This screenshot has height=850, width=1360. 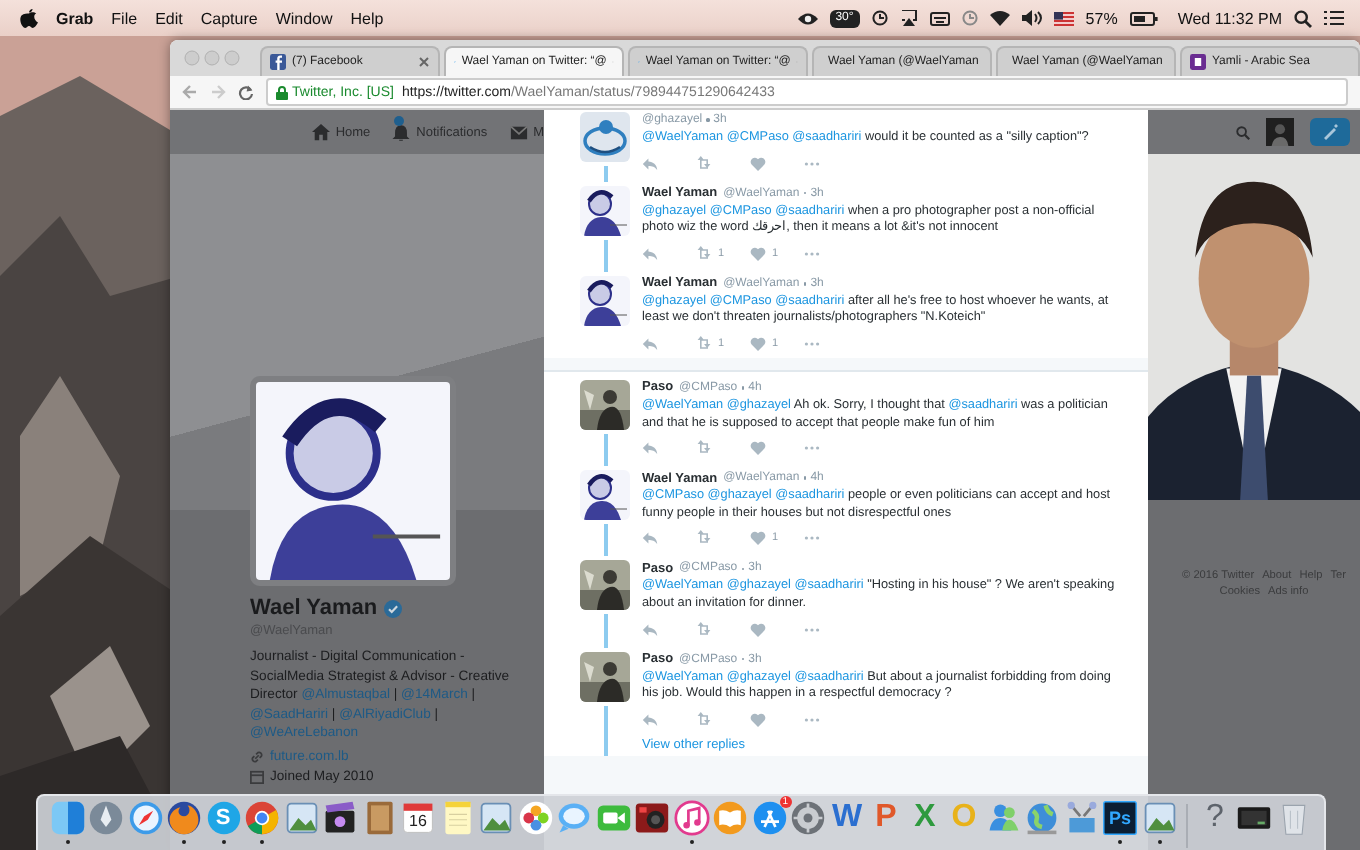 What do you see at coordinates (75, 18) in the screenshot?
I see `app-menu: Grab` at bounding box center [75, 18].